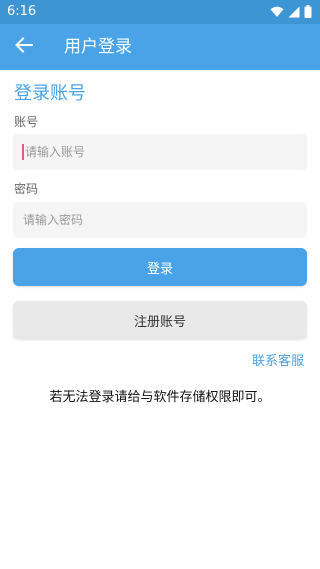  I want to click on password-input, so click(160, 220).